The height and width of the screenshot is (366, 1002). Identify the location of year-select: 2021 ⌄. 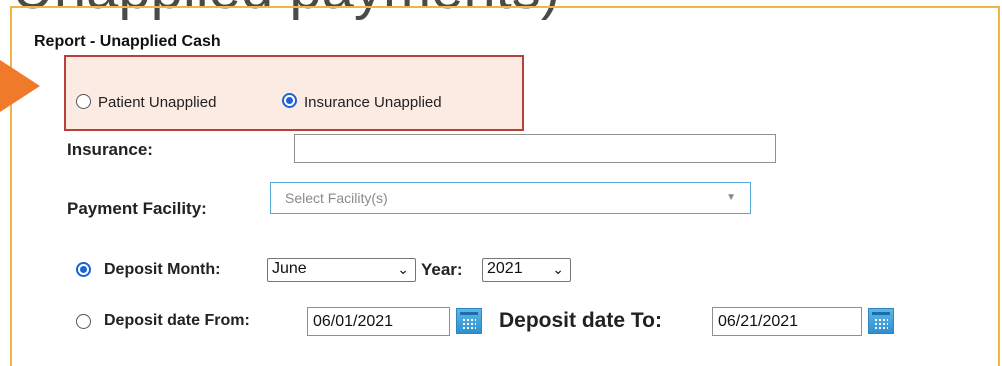
(526, 270).